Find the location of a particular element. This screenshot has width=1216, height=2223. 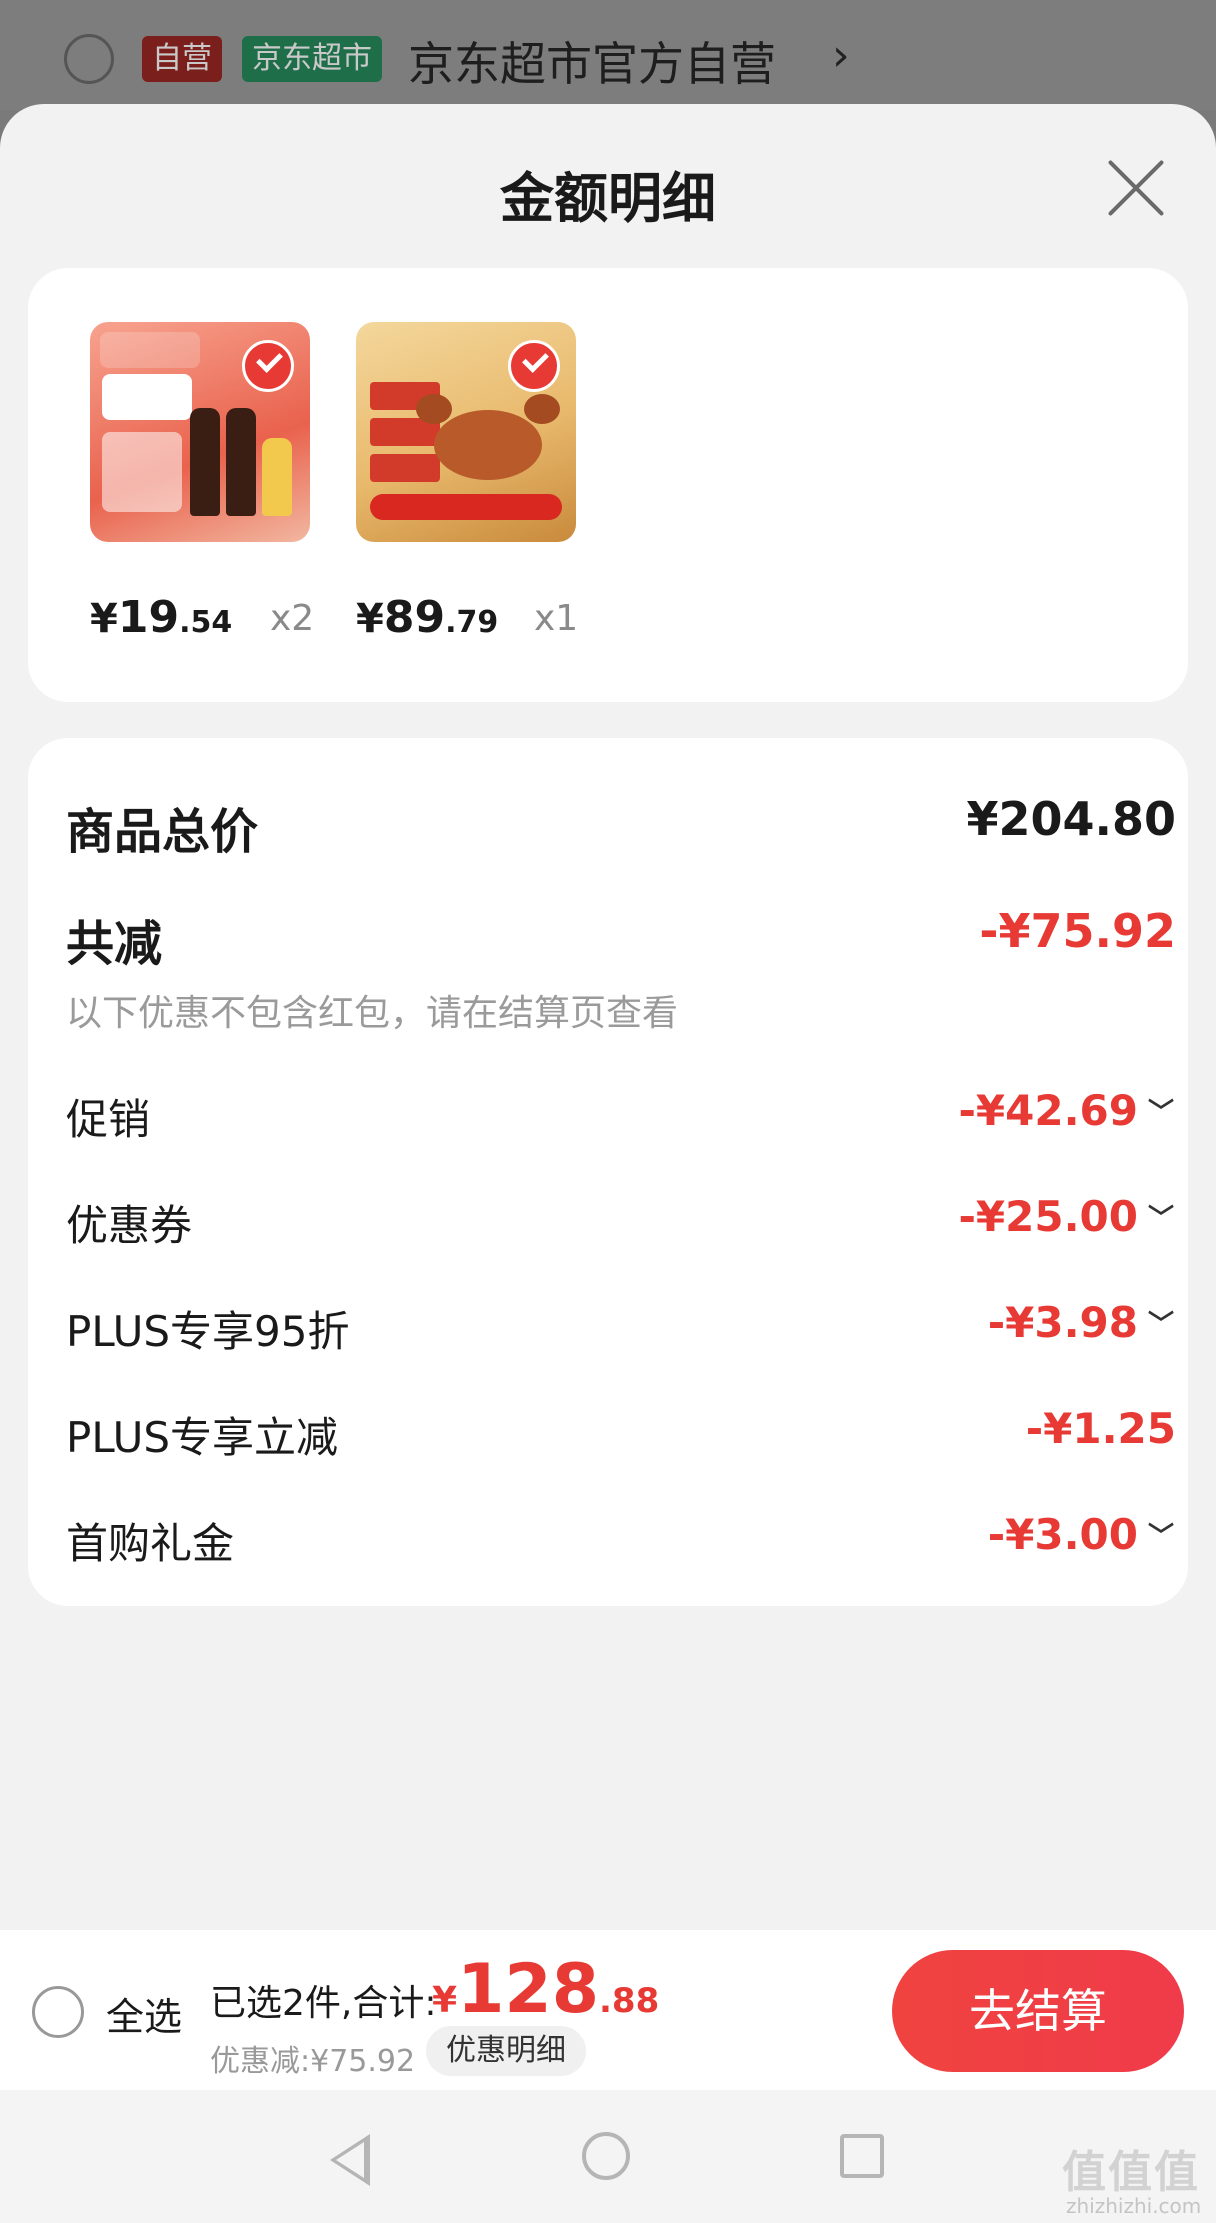

product-info-panel is located at coordinates (142, 472).